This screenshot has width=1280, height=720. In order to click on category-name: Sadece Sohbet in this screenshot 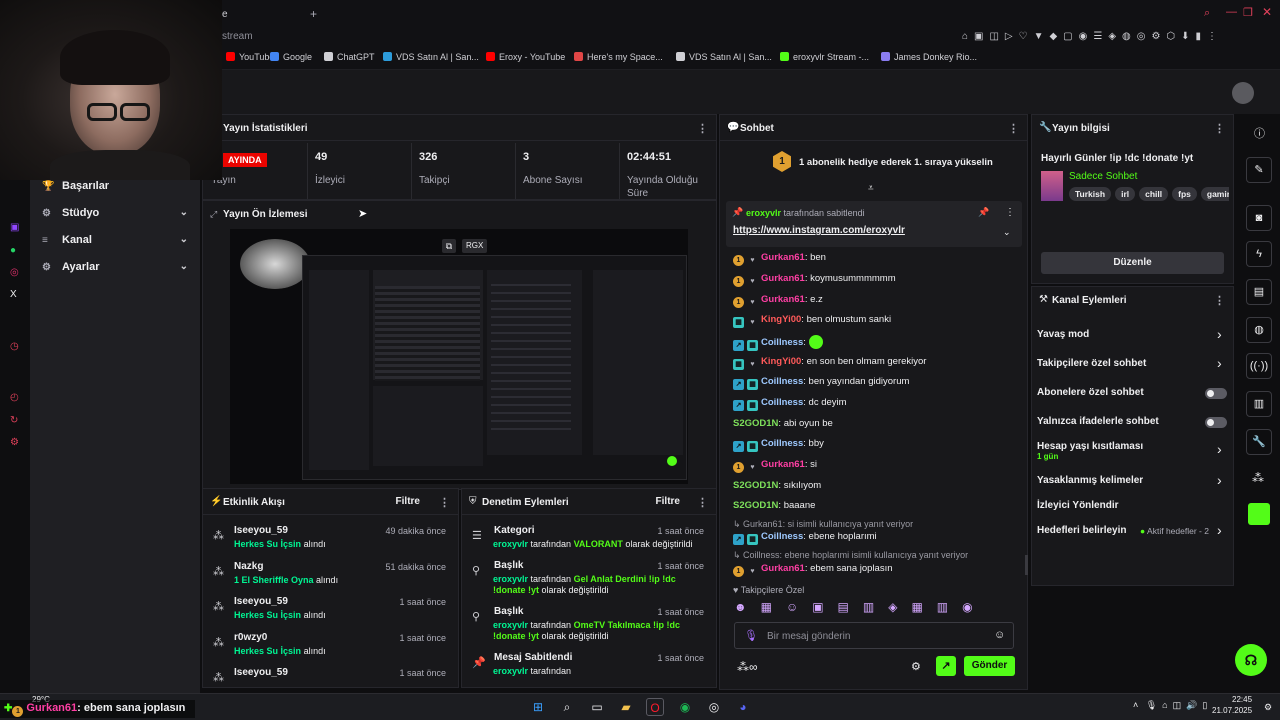, I will do `click(1103, 176)`.